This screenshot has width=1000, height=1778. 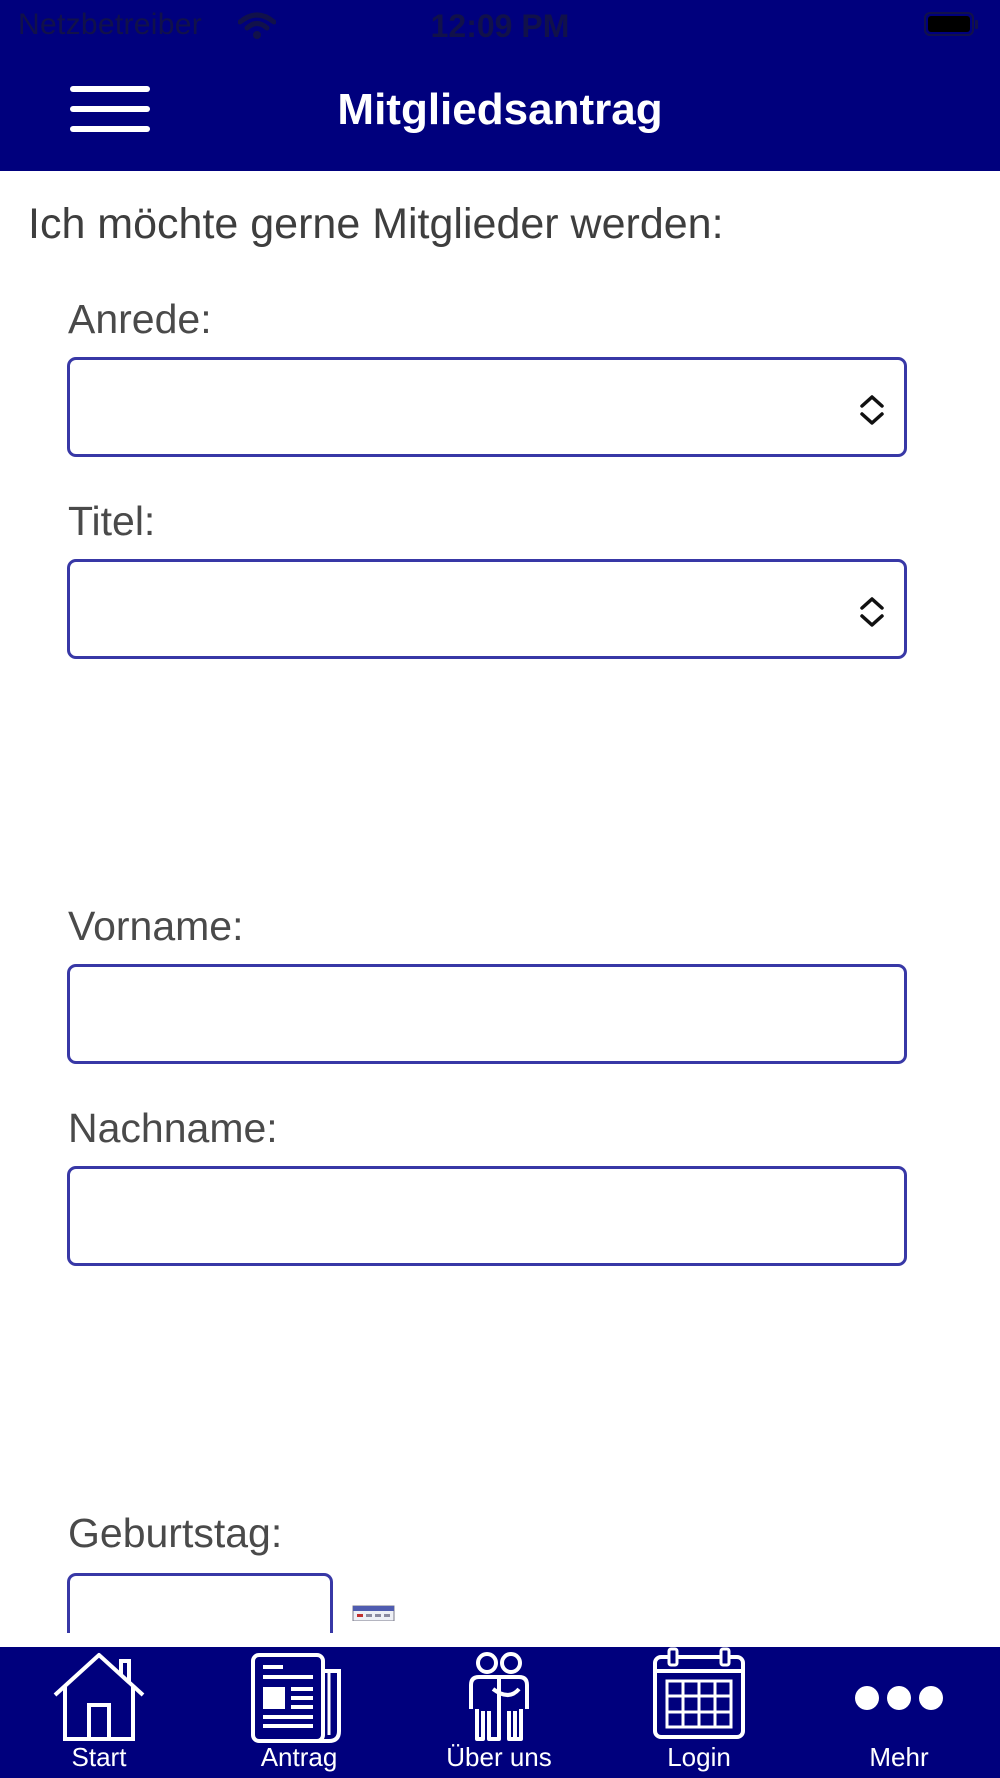 What do you see at coordinates (487, 407) in the screenshot?
I see `anrede-select` at bounding box center [487, 407].